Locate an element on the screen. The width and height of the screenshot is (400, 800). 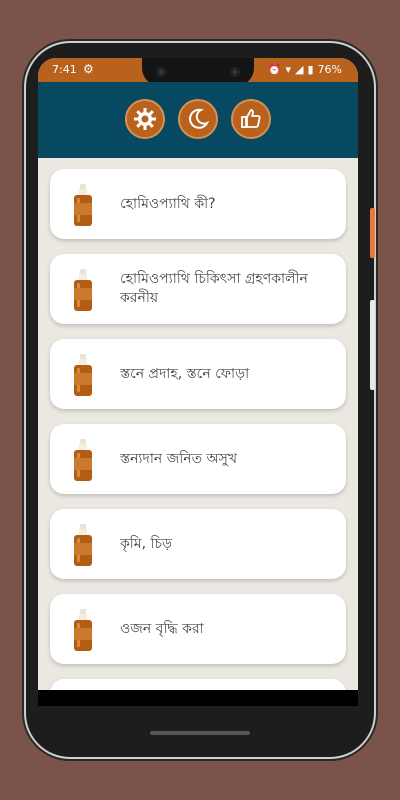
like-button is located at coordinates (251, 119).